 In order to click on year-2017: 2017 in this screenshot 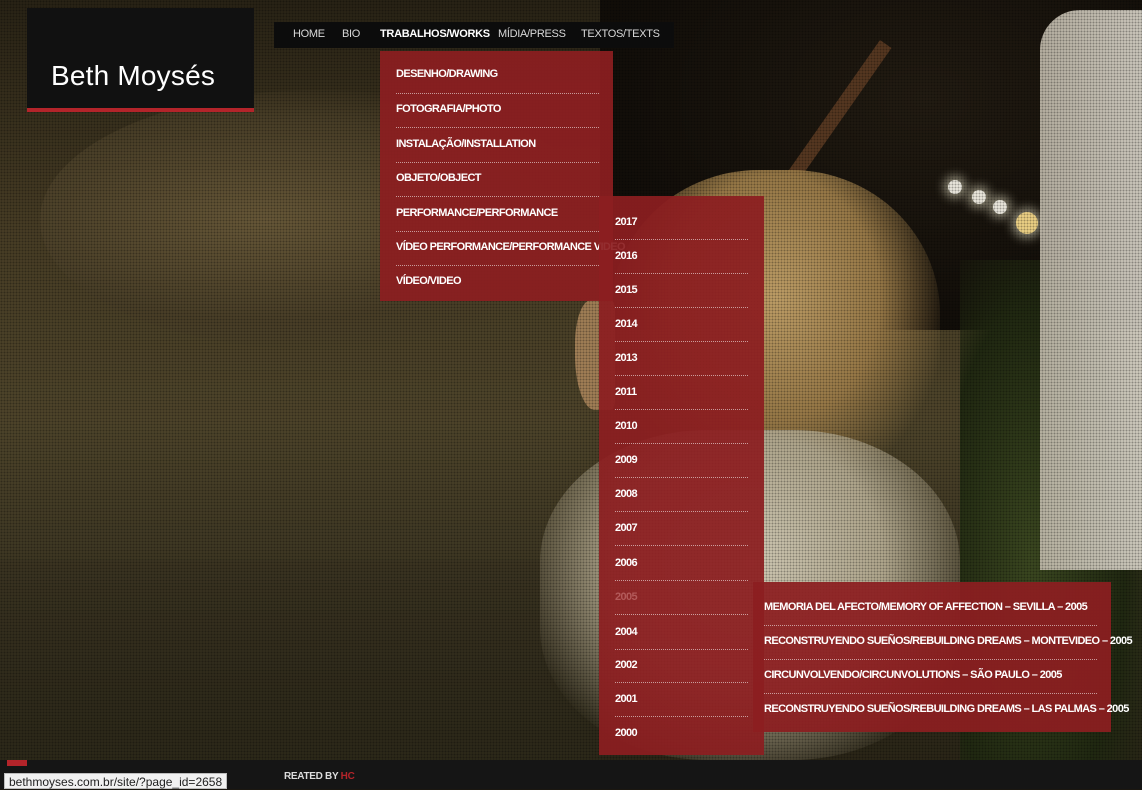, I will do `click(626, 222)`.